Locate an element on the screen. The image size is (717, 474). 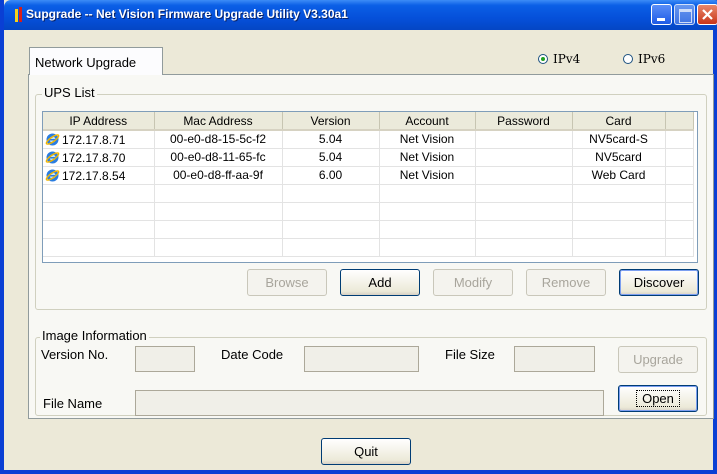
cell-ip: 172.17.8.70 is located at coordinates (99, 157).